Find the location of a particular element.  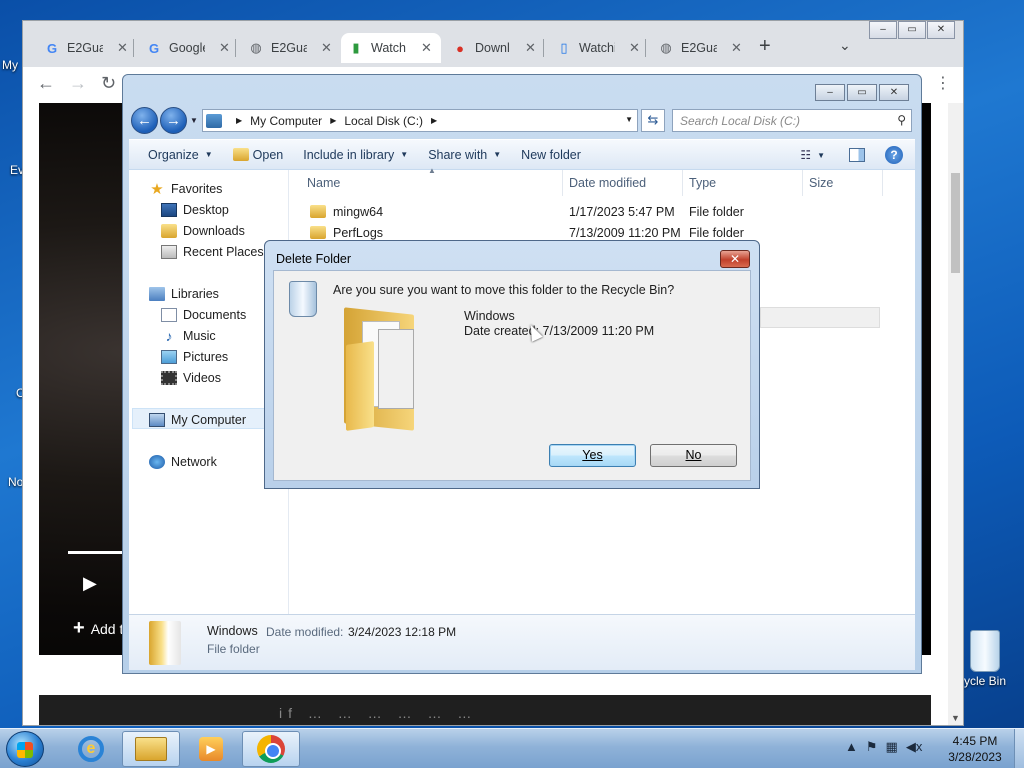

file-explorer-icon is located at coordinates (151, 749).